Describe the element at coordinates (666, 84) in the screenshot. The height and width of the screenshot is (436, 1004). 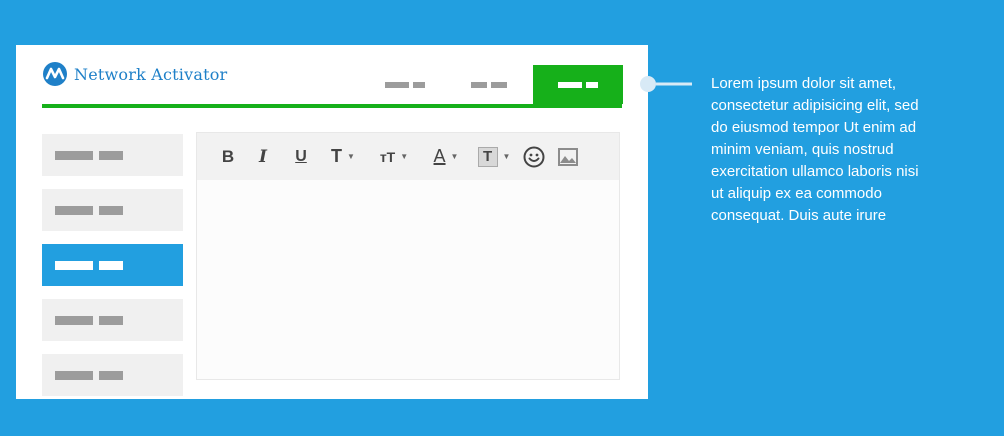
I see `callout-connector` at that location.